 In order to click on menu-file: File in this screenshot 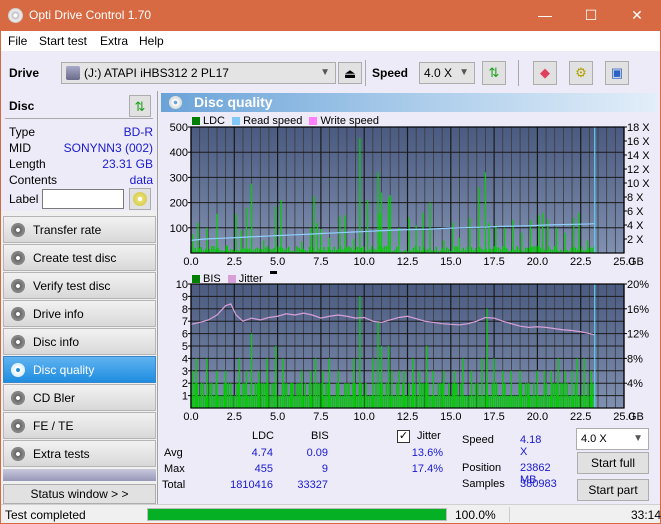, I will do `click(17, 41)`.